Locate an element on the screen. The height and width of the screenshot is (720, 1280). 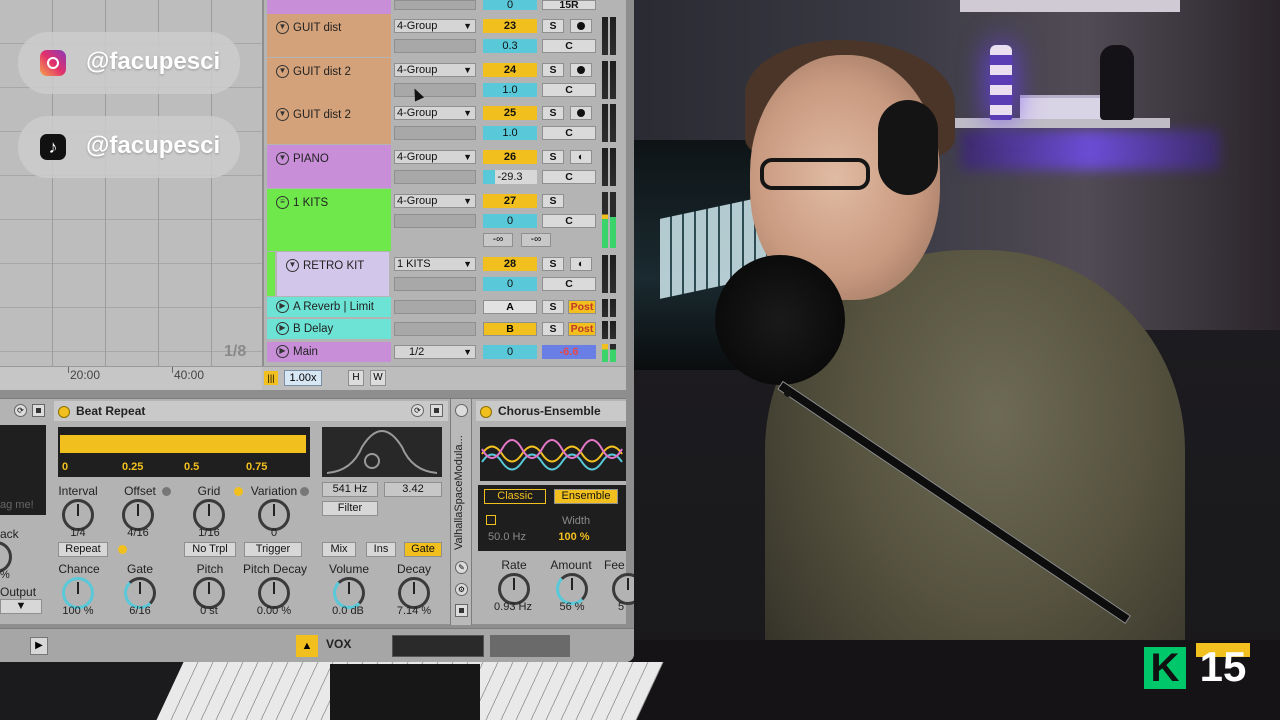
track-title-bar: ≡ 1 KITS is located at coordinates (329, 220).